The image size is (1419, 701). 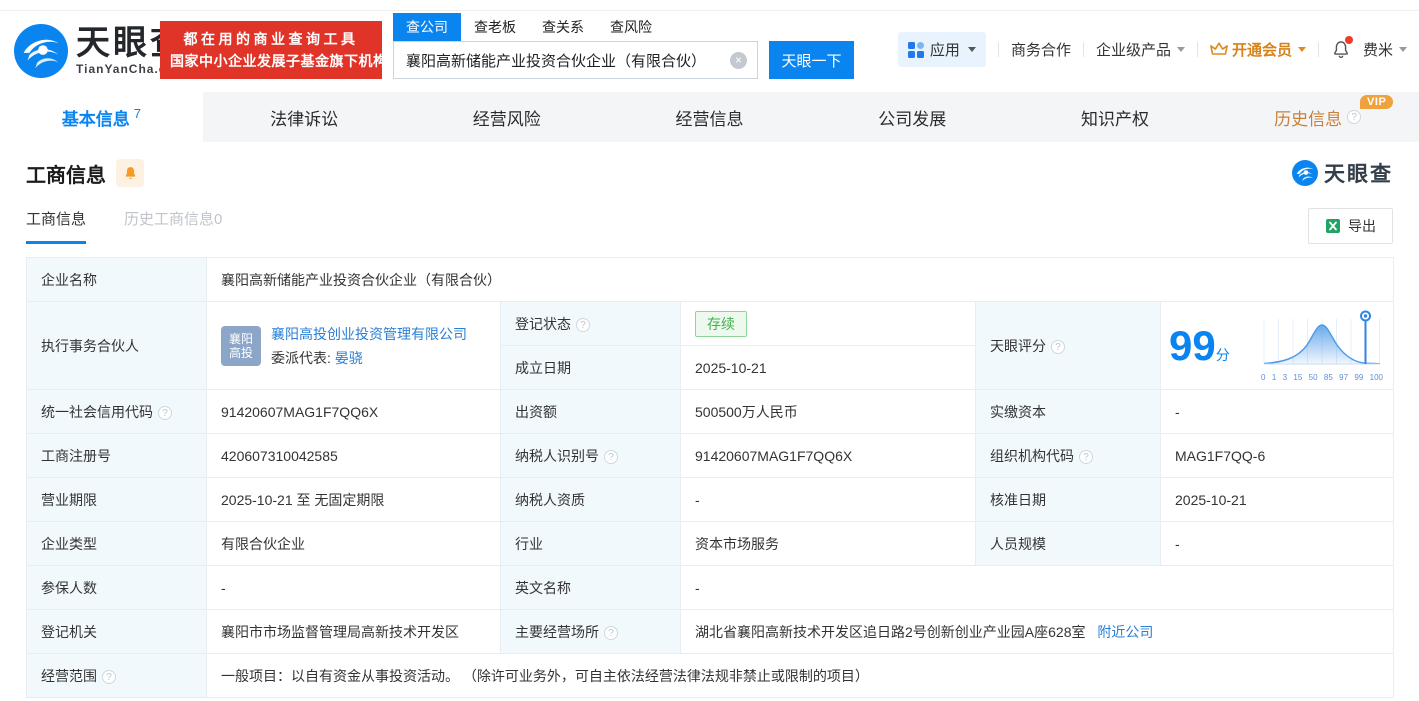 I want to click on partner-avatar: 襄阳 高投, so click(x=241, y=345).